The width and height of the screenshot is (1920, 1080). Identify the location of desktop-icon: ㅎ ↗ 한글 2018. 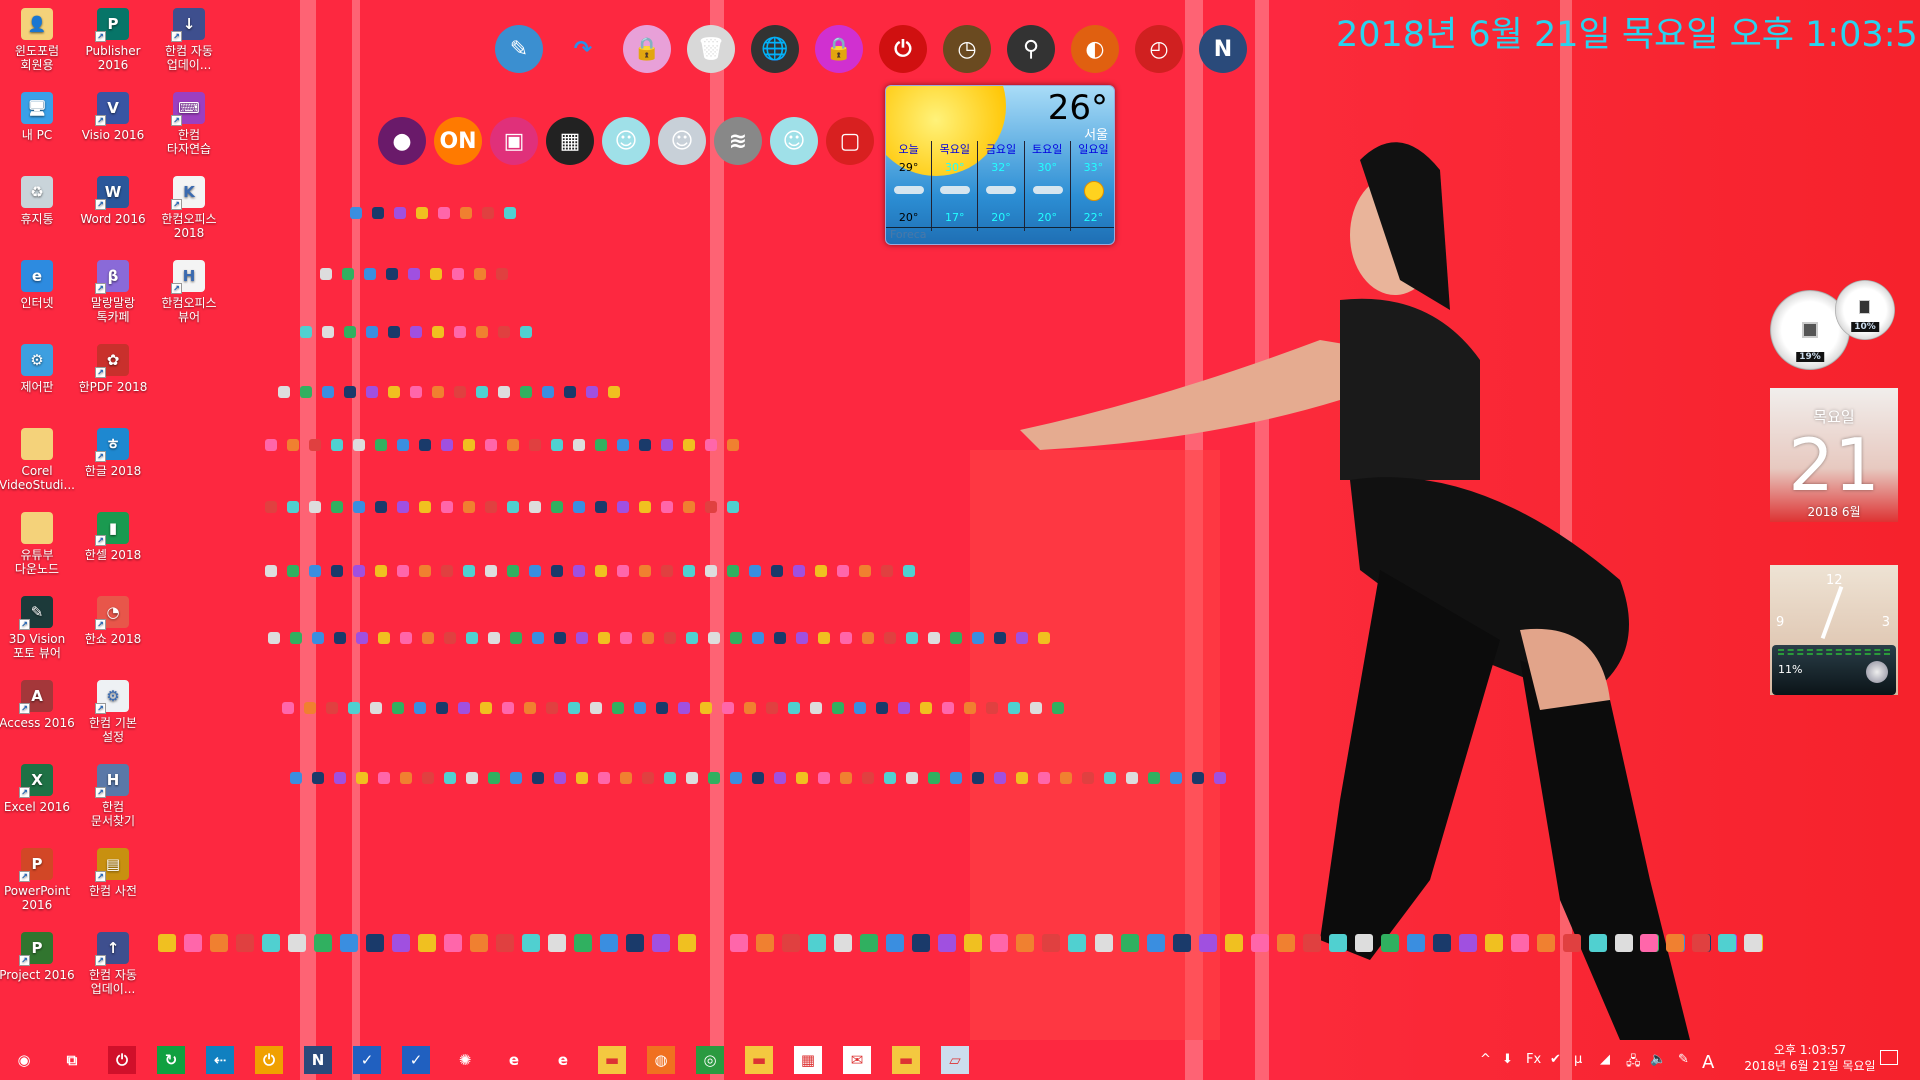
(113, 453).